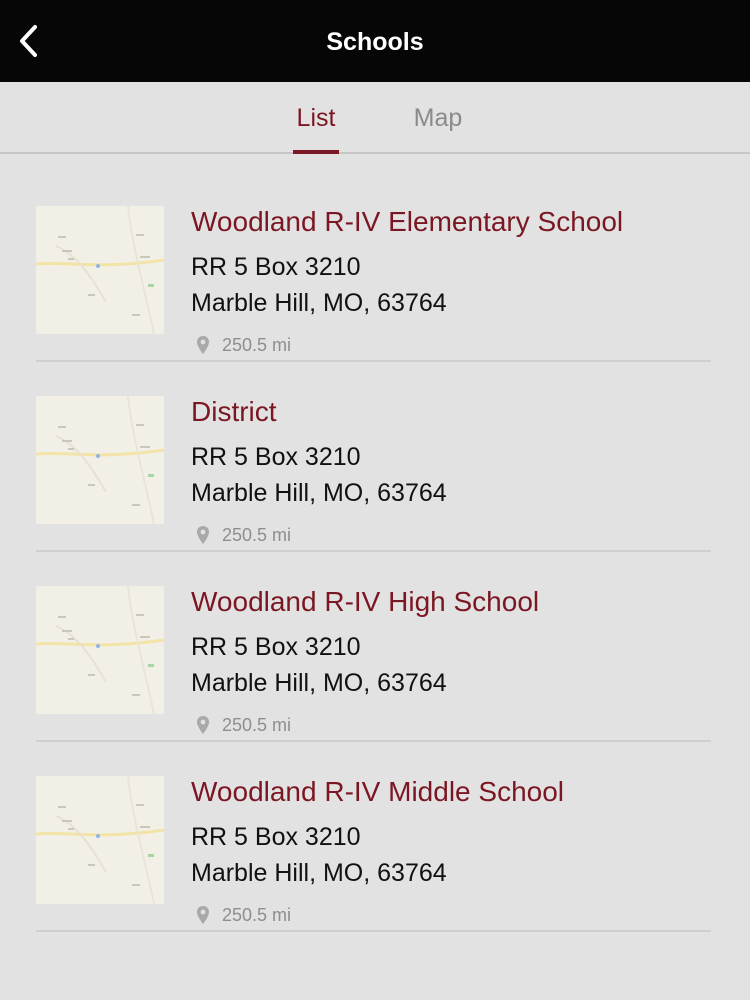 This screenshot has height=1000, width=750. What do you see at coordinates (365, 601) in the screenshot?
I see `school-name: Woodland R-IV High School` at bounding box center [365, 601].